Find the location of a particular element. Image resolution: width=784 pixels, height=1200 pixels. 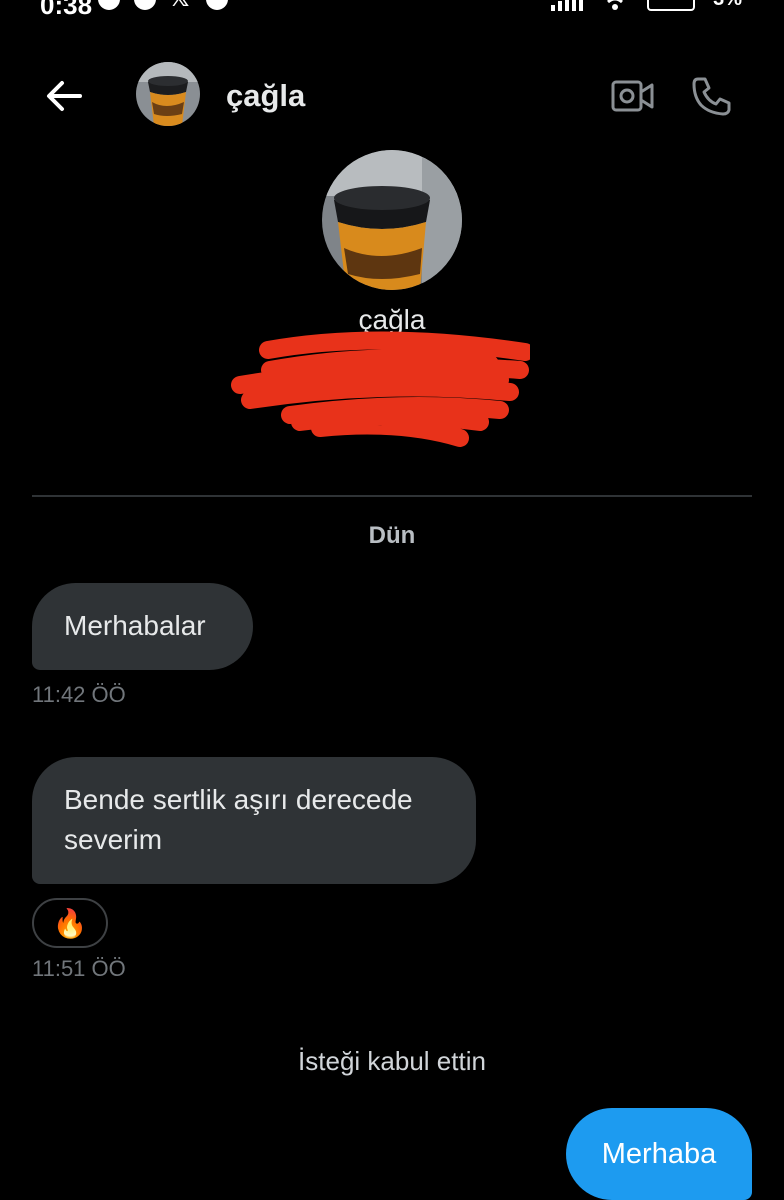

app-notification-icon is located at coordinates (217, 5).